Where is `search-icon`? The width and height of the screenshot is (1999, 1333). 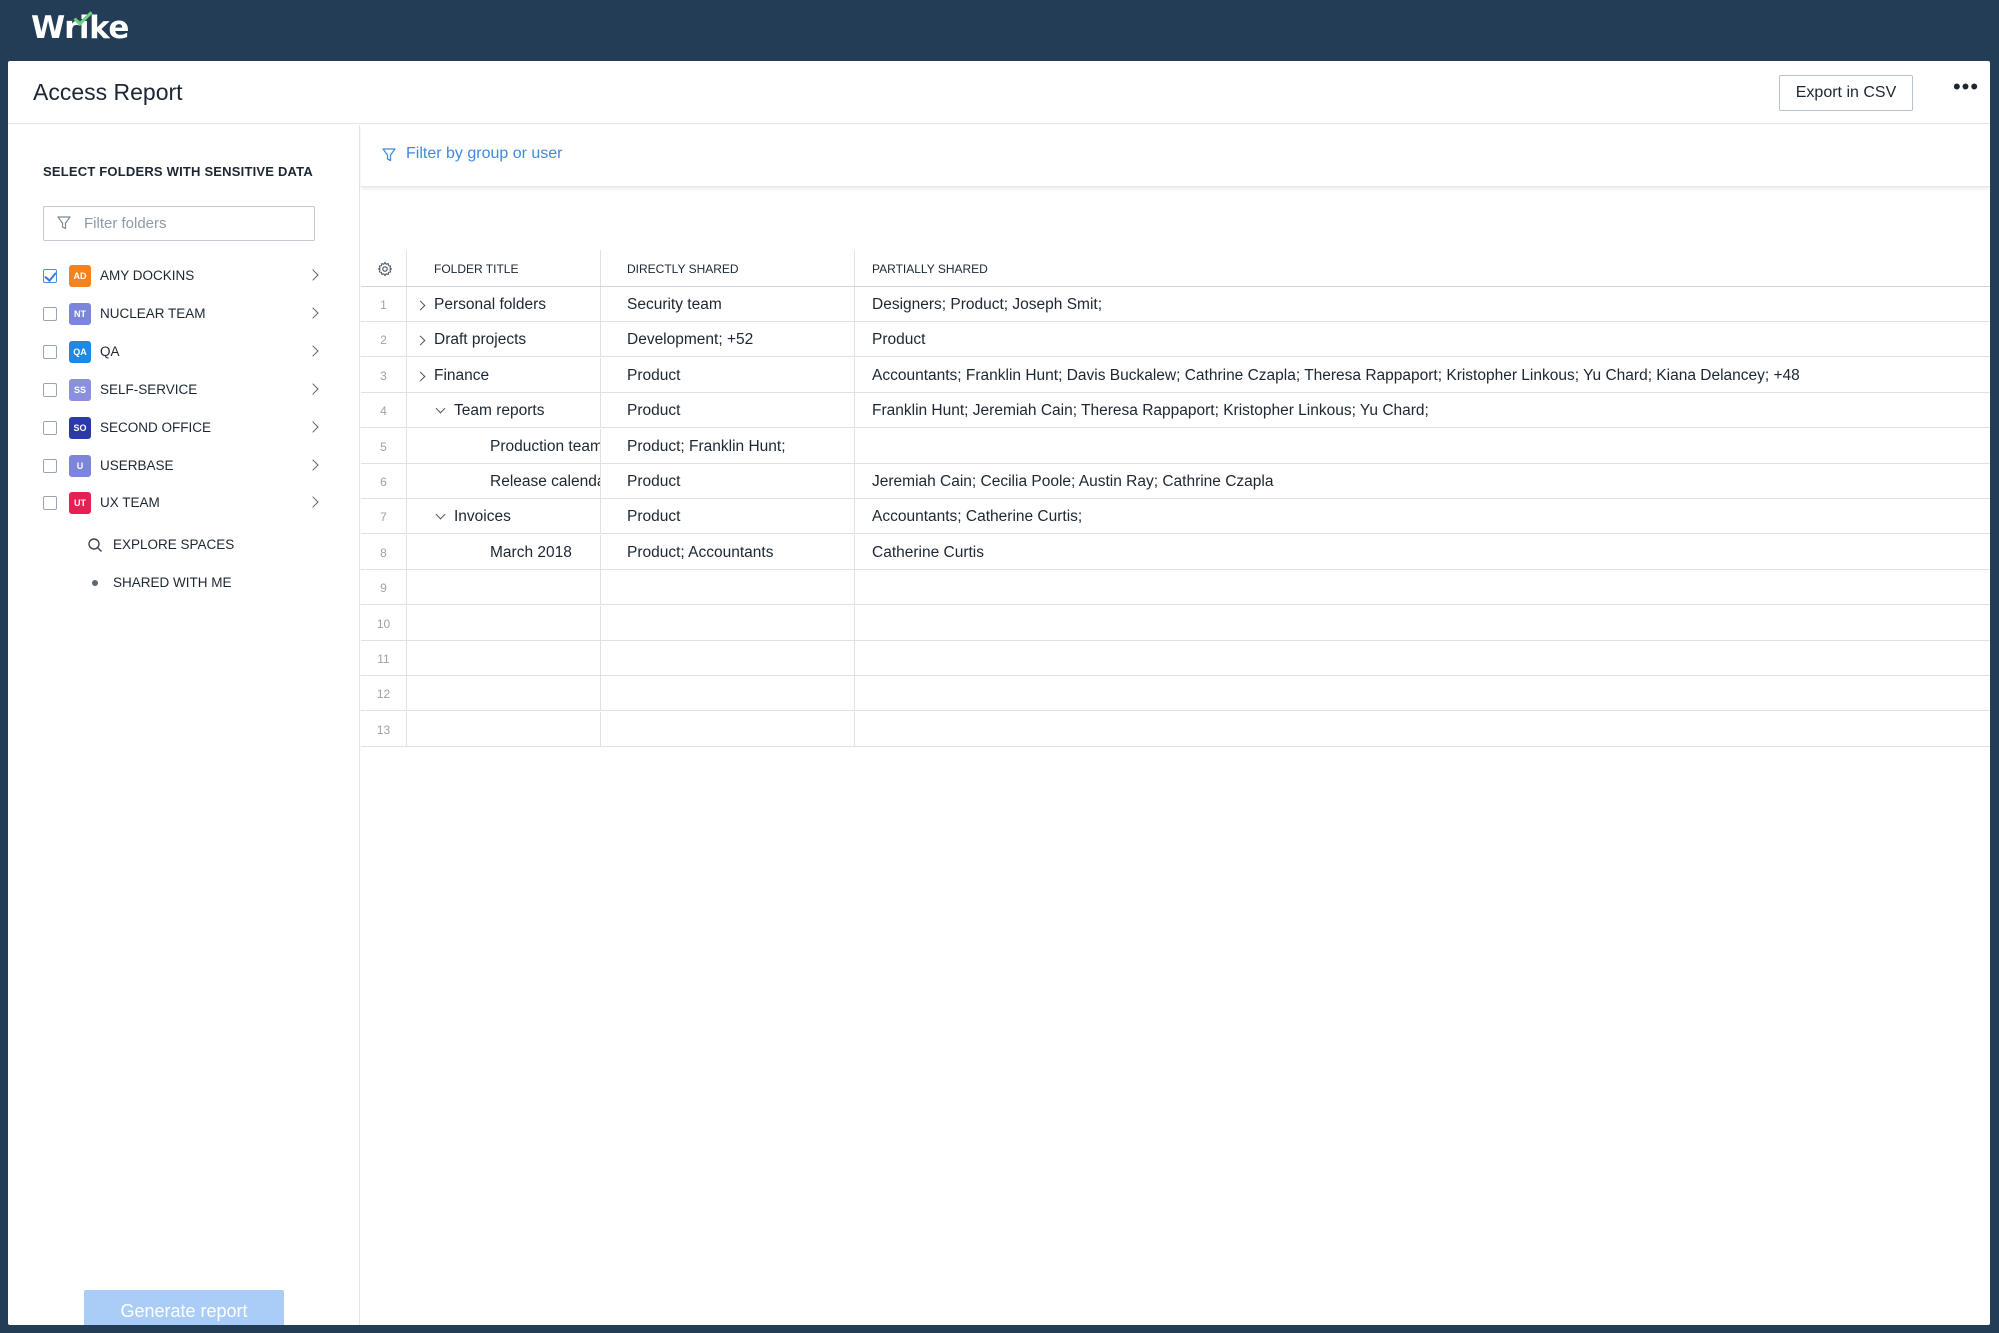
search-icon is located at coordinates (95, 545).